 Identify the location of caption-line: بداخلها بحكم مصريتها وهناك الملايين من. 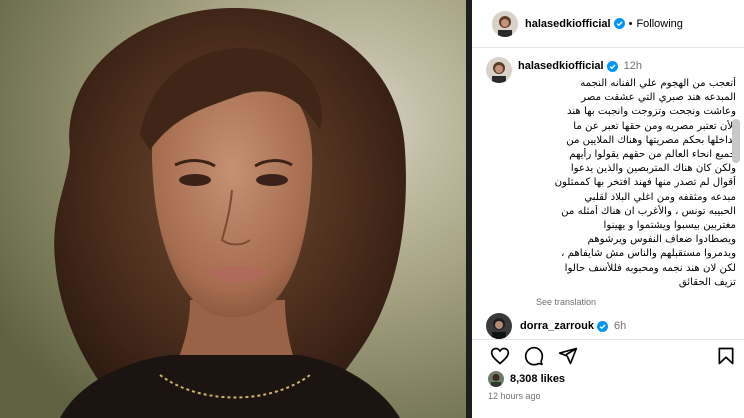
(651, 140).